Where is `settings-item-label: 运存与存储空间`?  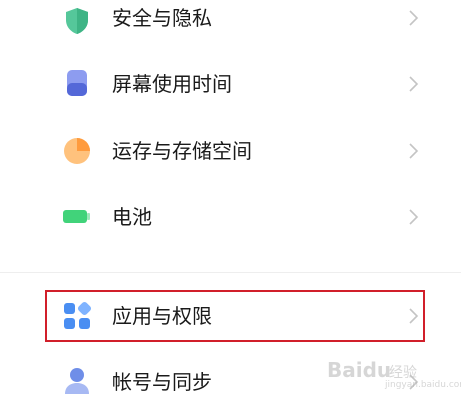
settings-item-label: 运存与存储空间 is located at coordinates (182, 151).